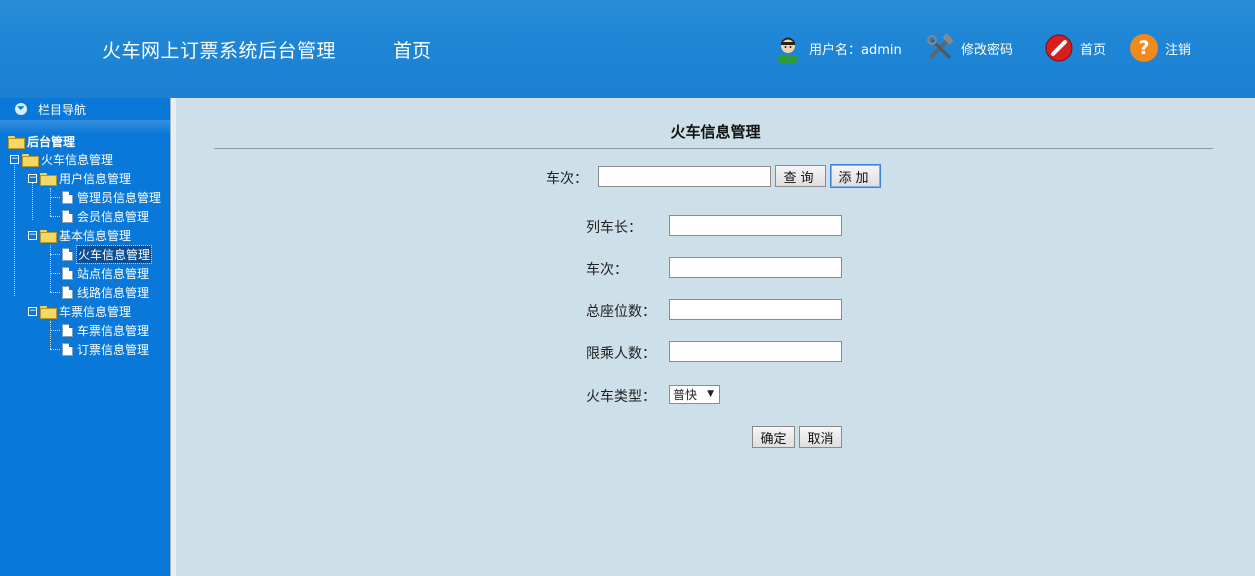  What do you see at coordinates (788, 48) in the screenshot?
I see `user-avatar-icon` at bounding box center [788, 48].